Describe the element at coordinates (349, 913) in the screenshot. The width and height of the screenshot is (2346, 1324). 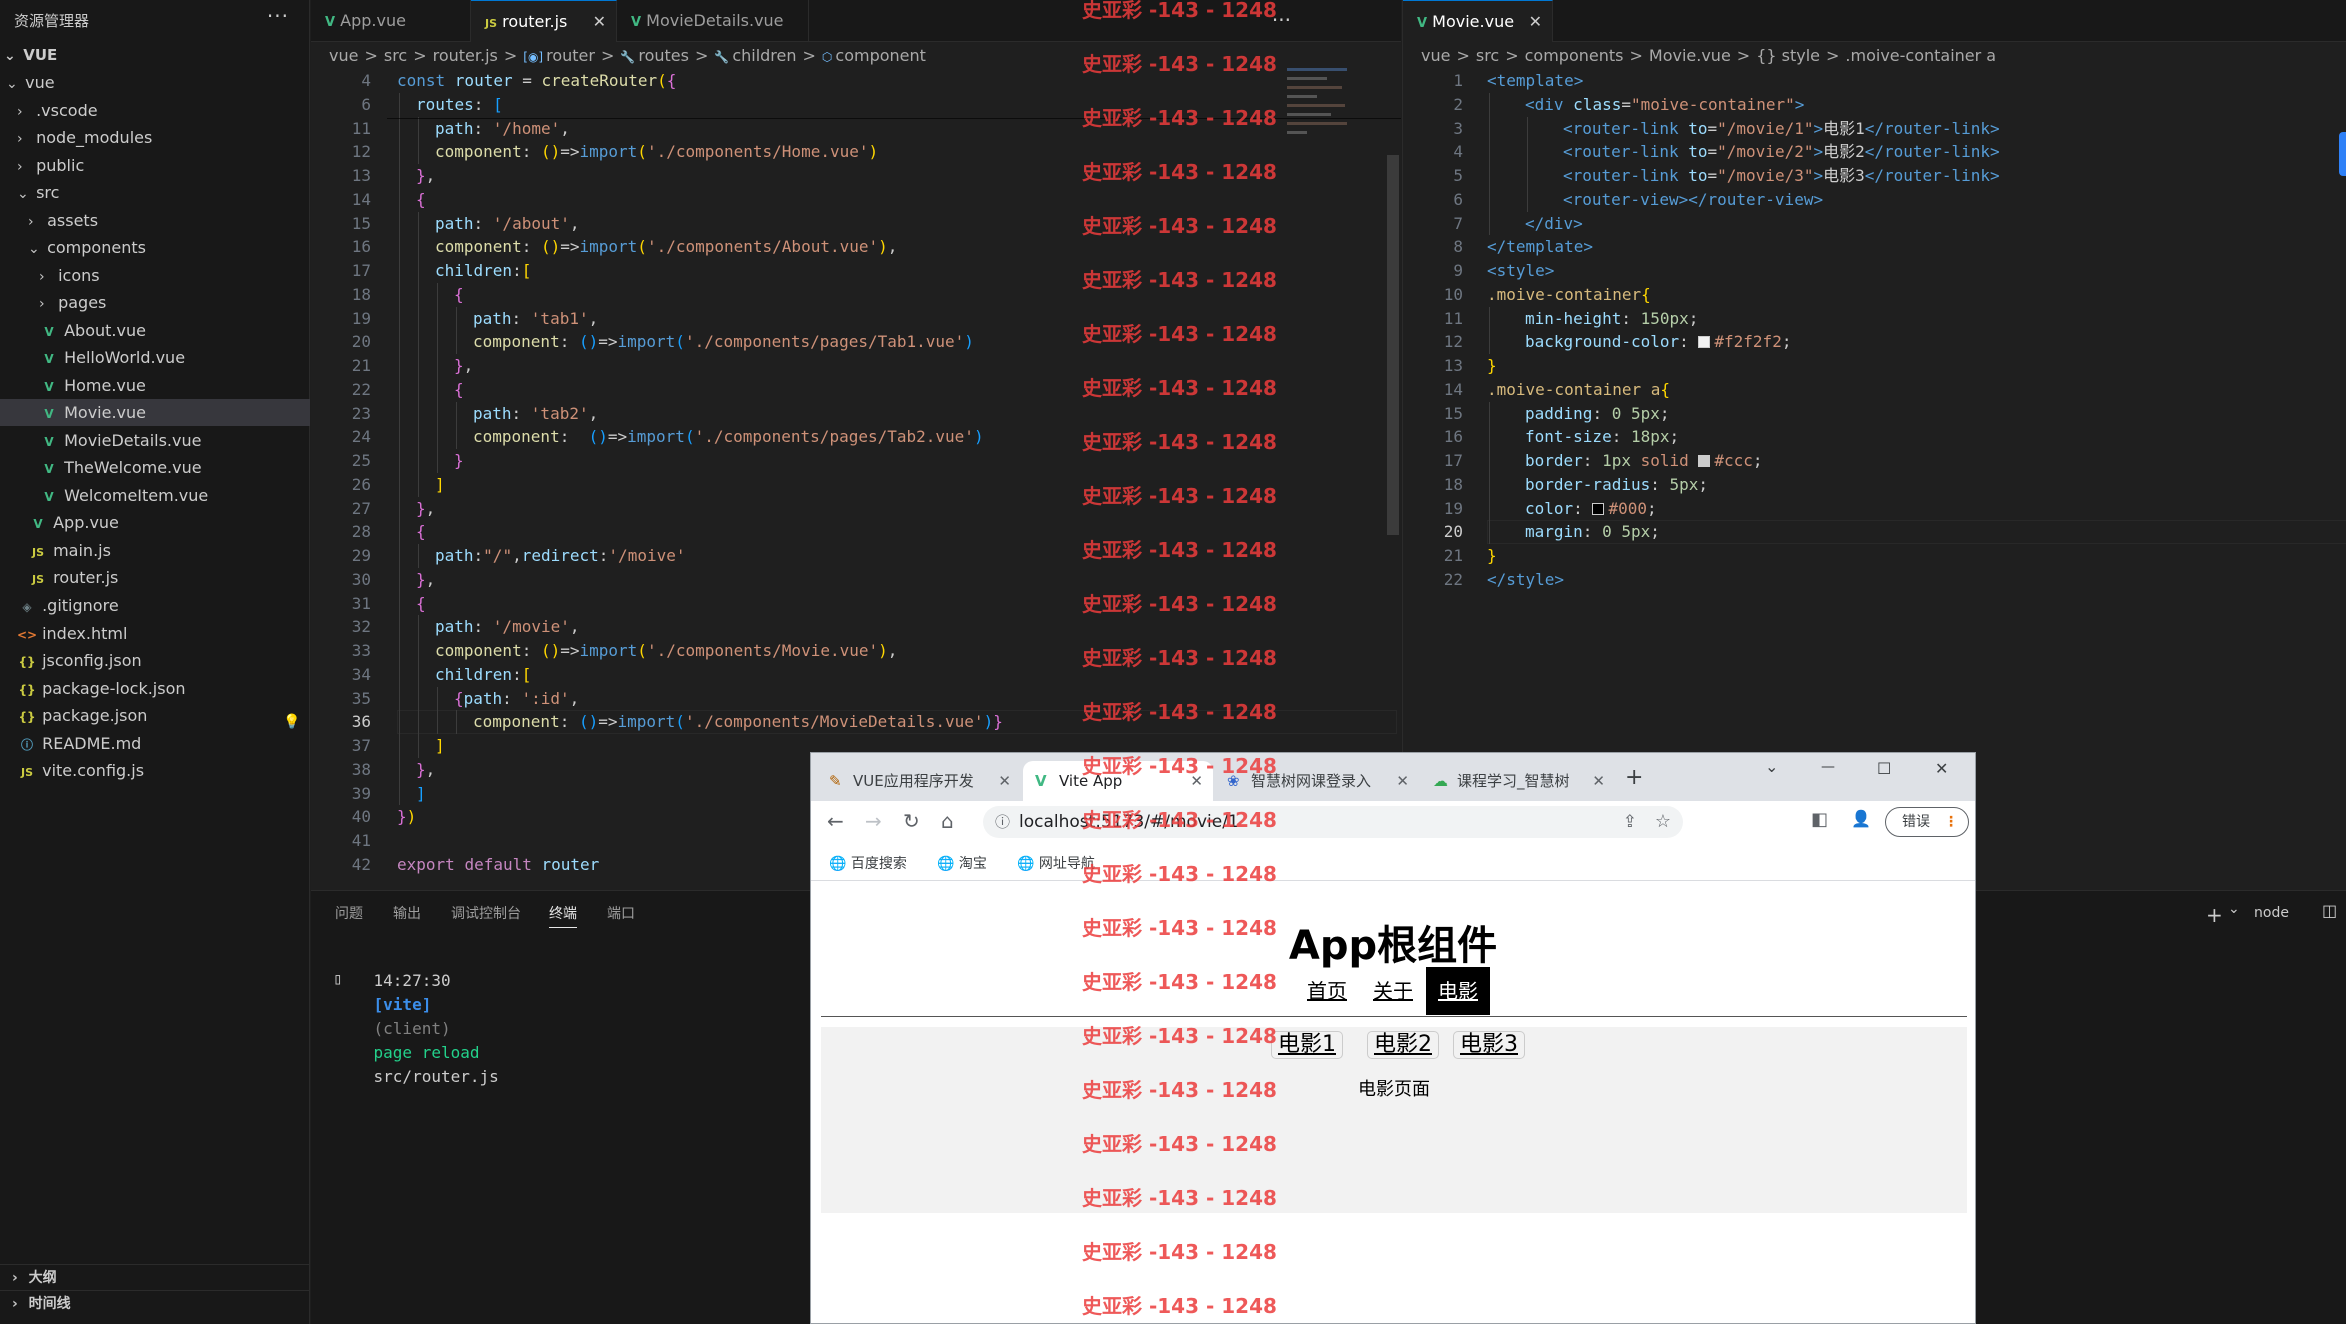
I see `panel-tab-problems: 问题` at that location.